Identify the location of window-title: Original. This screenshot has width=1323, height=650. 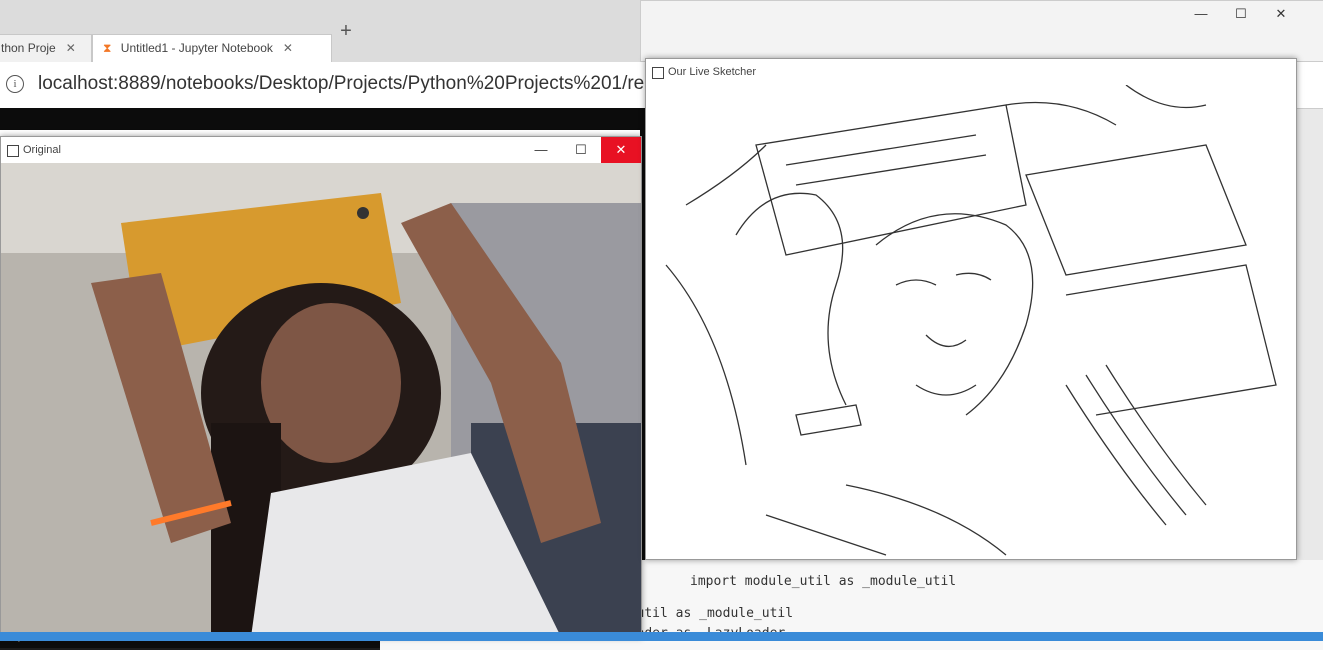
(42, 150).